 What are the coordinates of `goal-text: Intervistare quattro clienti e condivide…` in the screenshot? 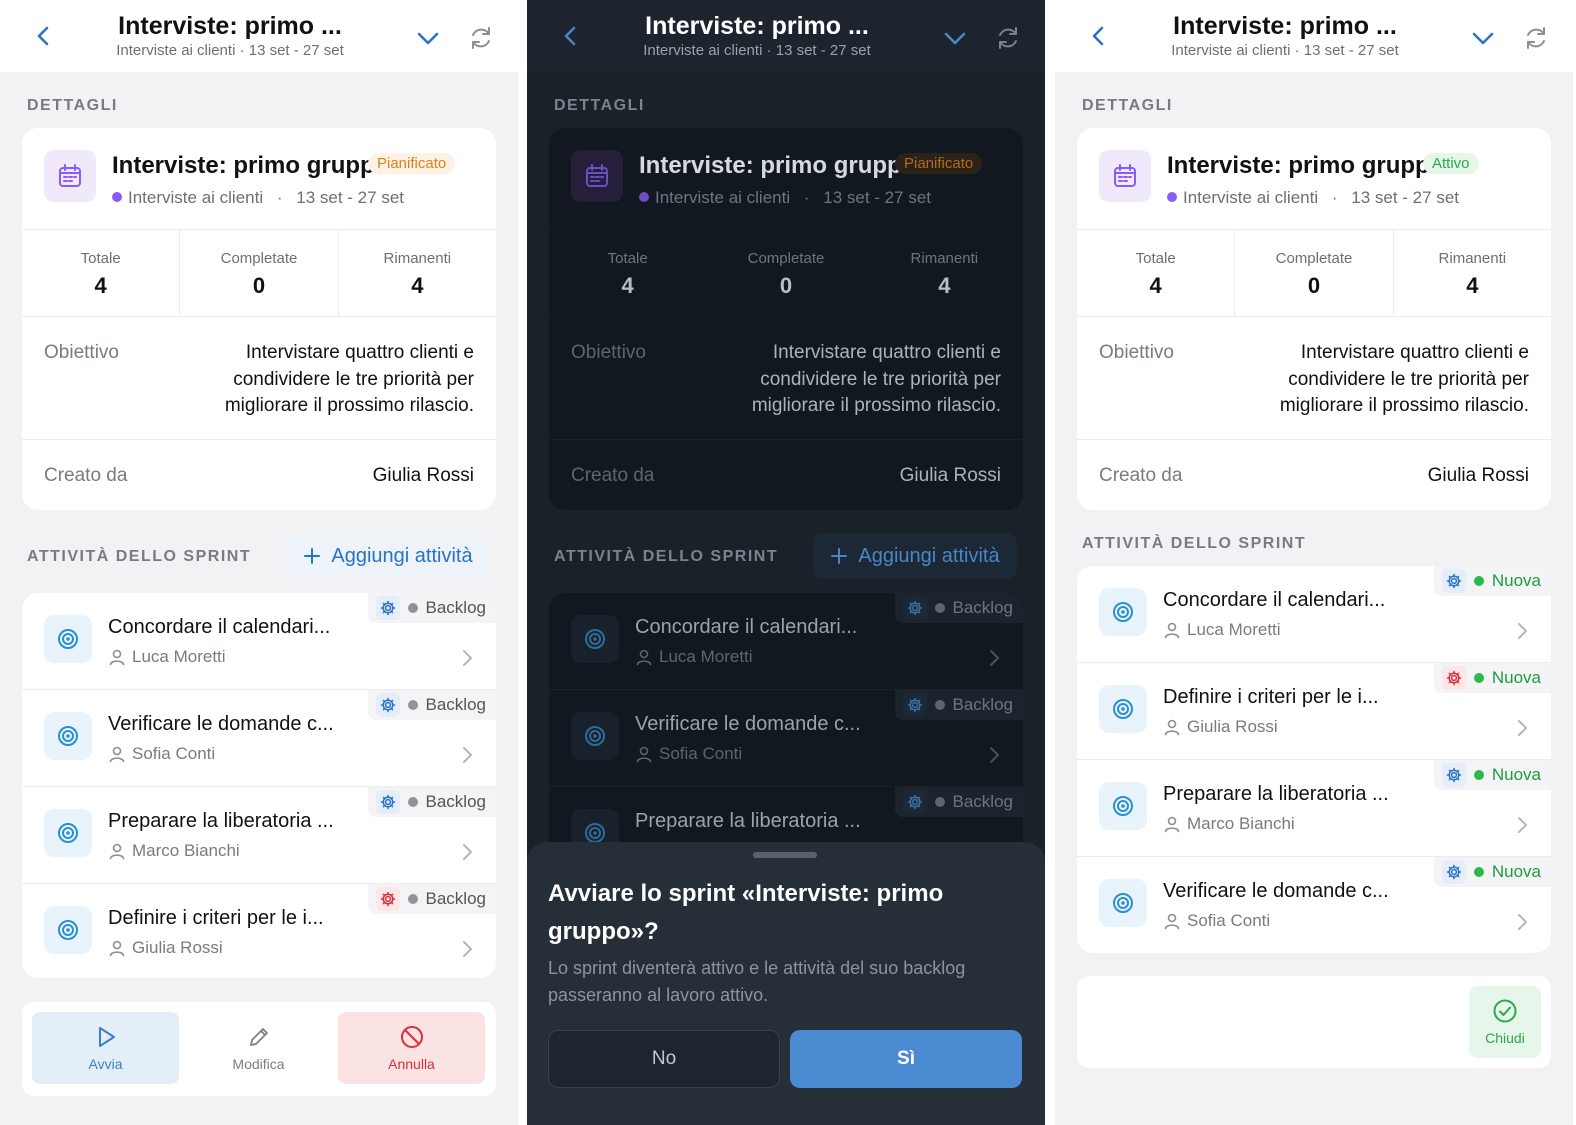 It's located at (876, 379).